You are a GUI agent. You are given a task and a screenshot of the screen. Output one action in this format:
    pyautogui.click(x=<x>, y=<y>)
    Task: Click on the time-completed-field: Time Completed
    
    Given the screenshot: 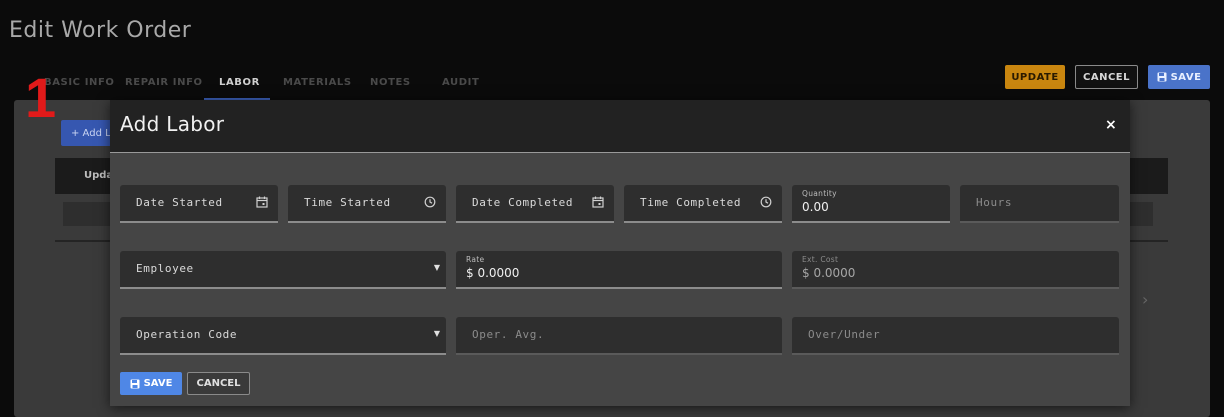 What is the action you would take?
    pyautogui.click(x=703, y=204)
    